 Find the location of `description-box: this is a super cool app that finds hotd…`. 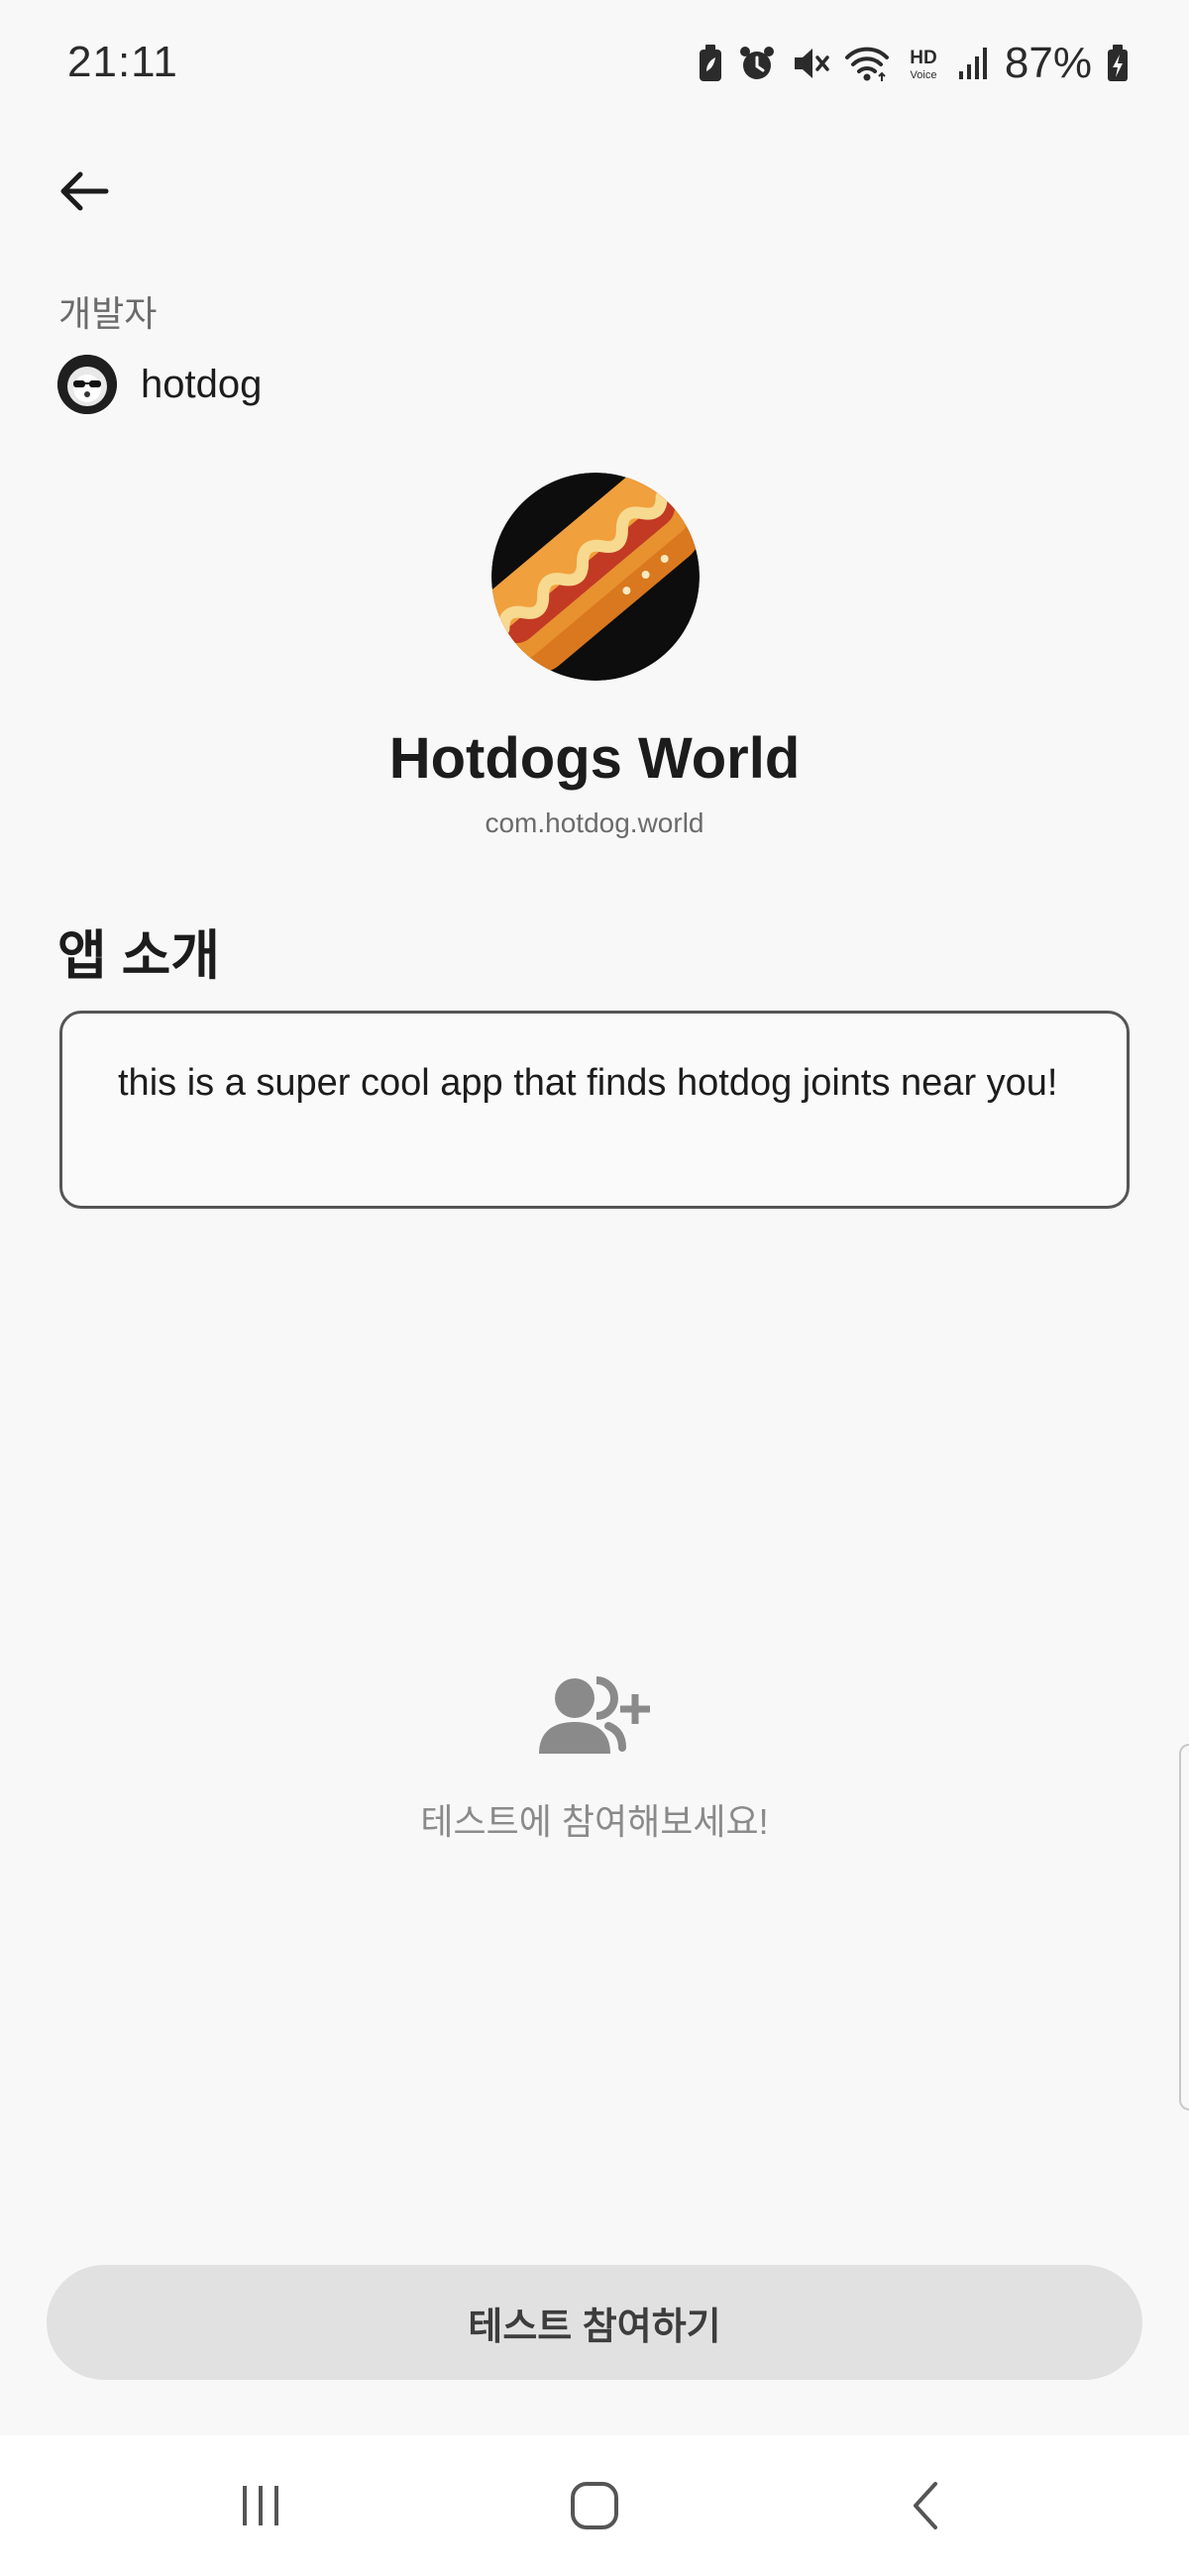

description-box: this is a super cool app that finds hotd… is located at coordinates (594, 1110).